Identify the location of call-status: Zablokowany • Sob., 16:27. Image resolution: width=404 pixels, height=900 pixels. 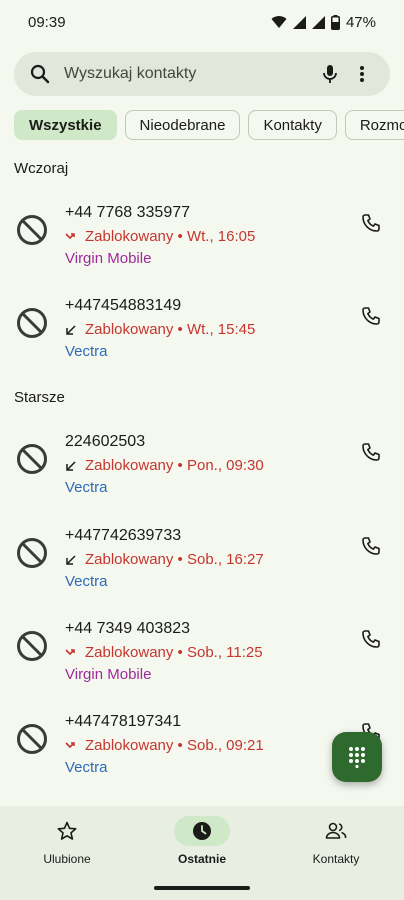
(164, 559).